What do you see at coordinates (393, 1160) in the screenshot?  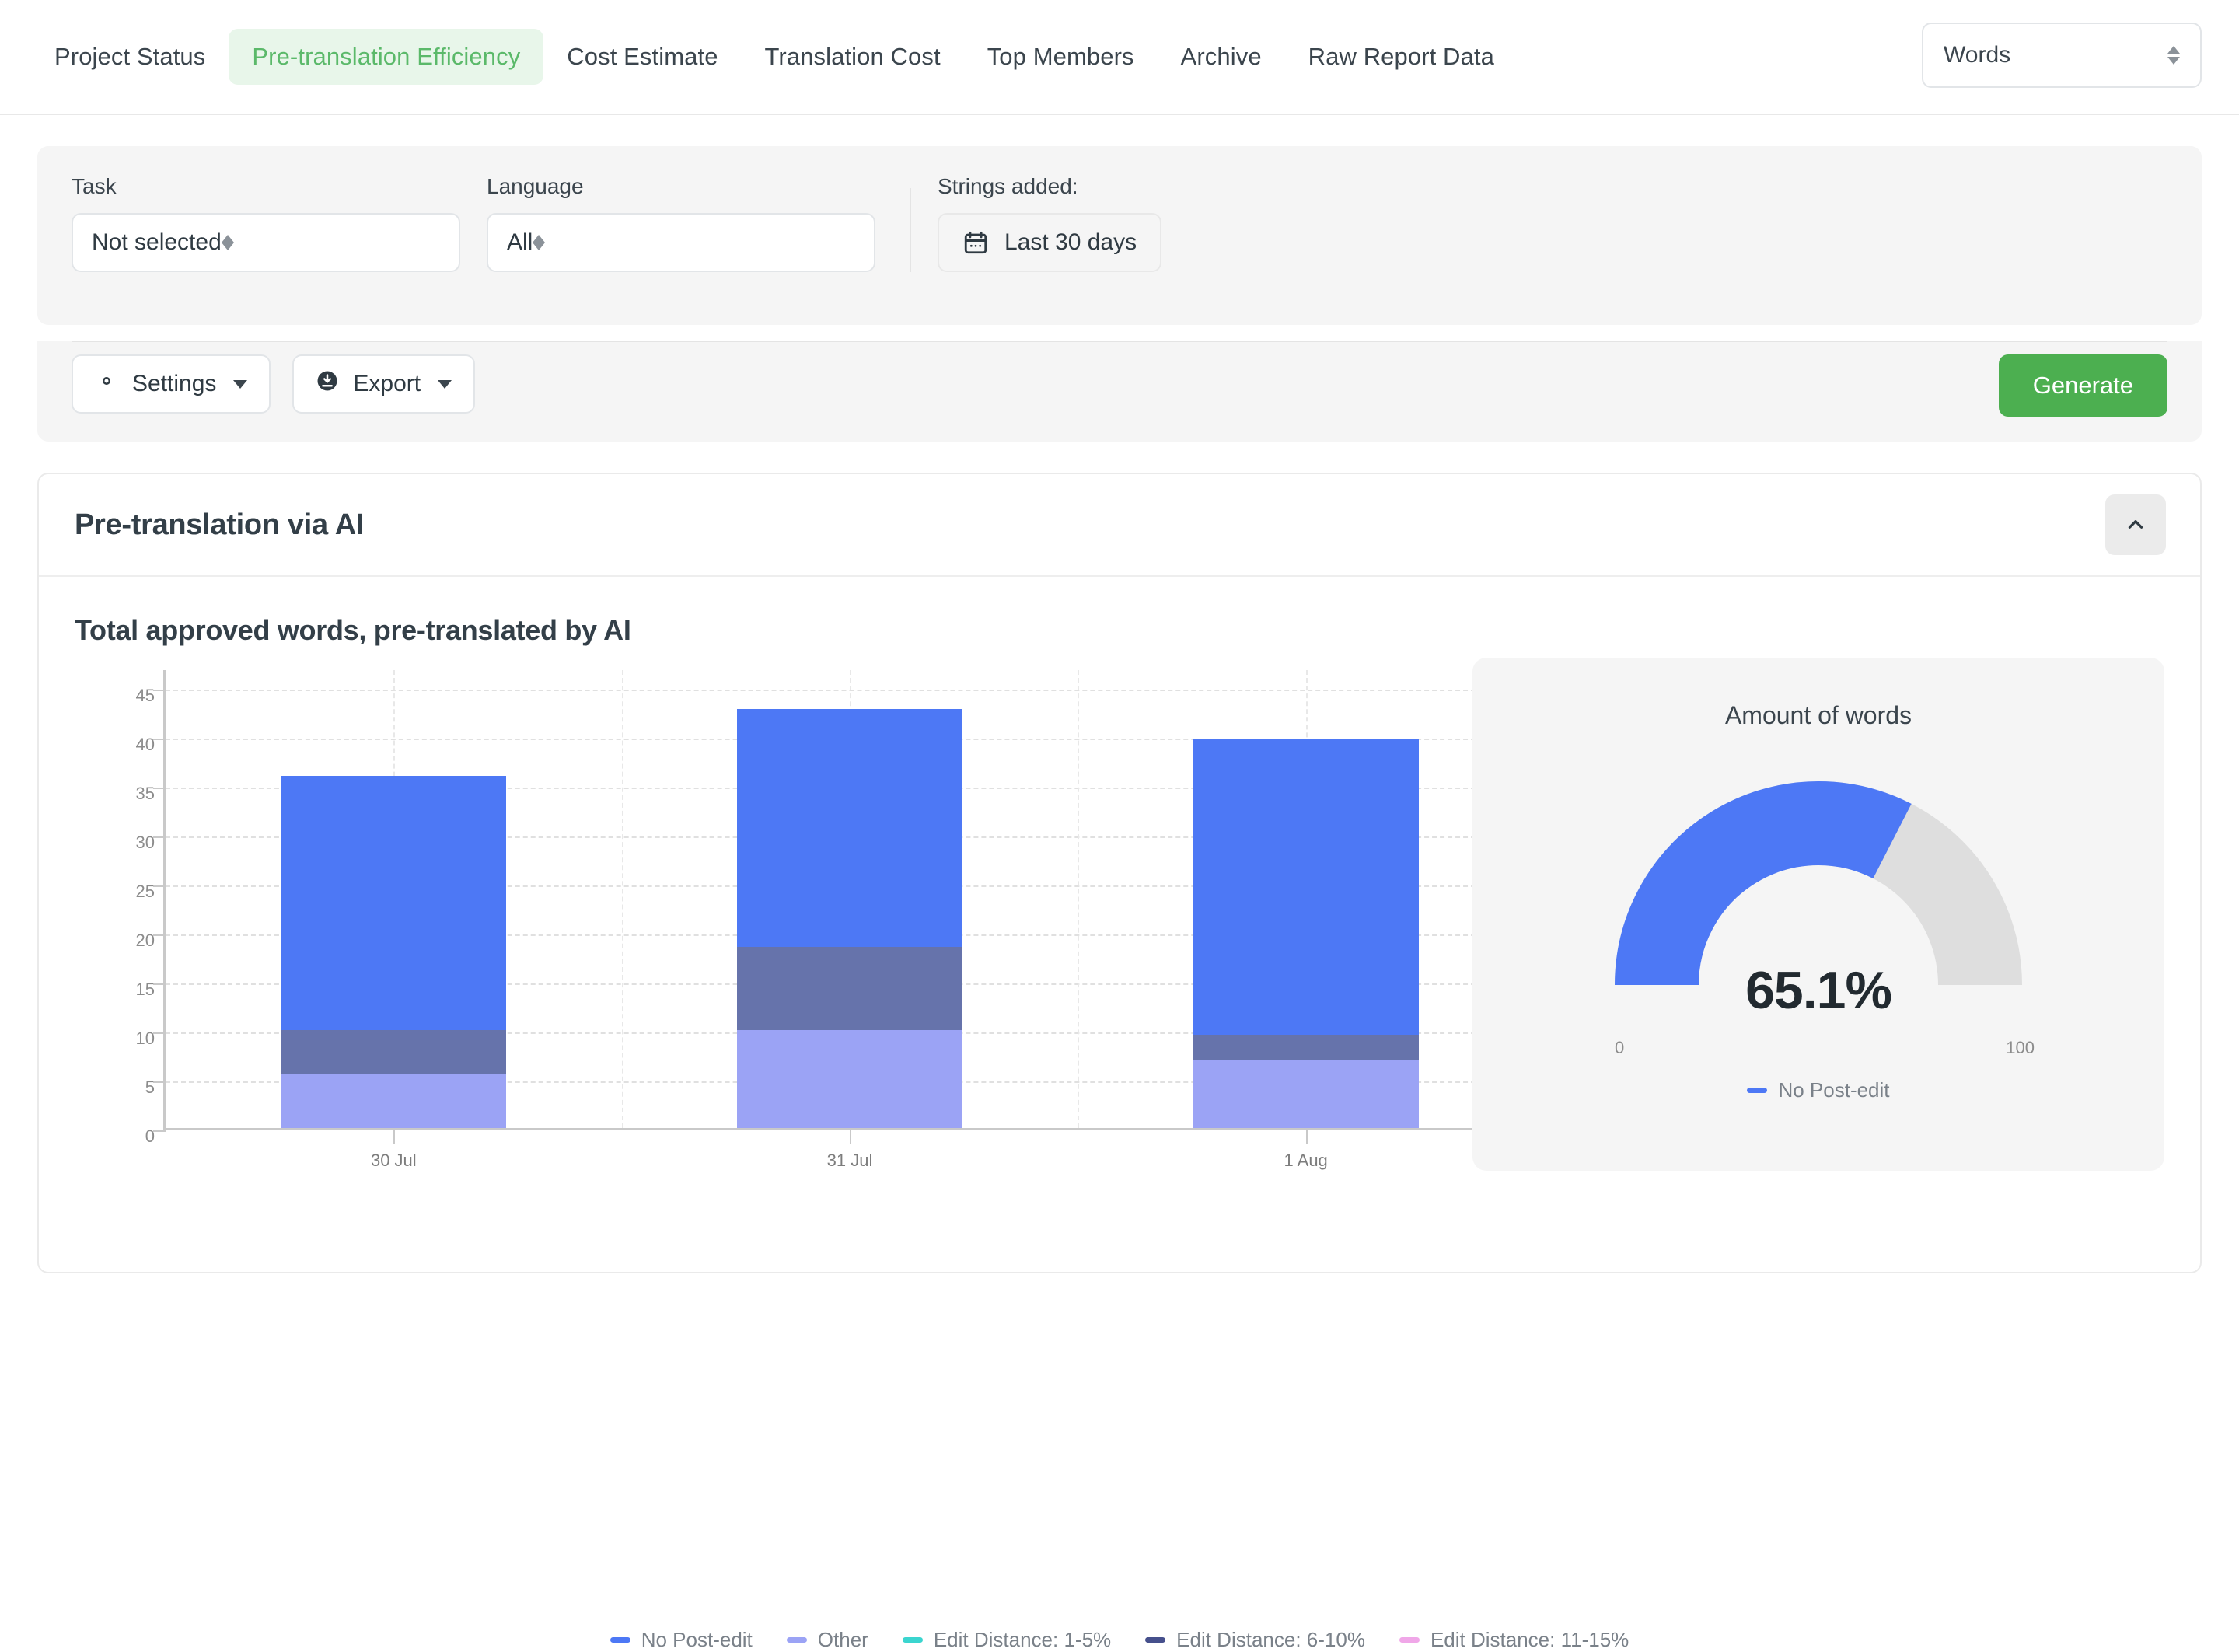 I see `x-axis-label: 30 Jul` at bounding box center [393, 1160].